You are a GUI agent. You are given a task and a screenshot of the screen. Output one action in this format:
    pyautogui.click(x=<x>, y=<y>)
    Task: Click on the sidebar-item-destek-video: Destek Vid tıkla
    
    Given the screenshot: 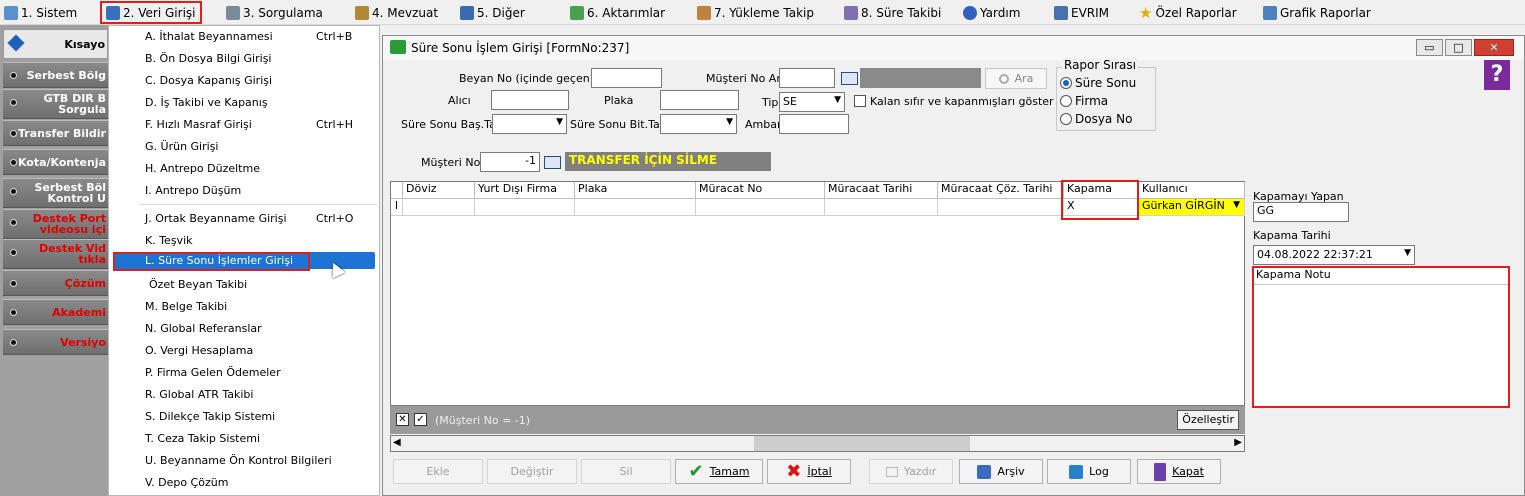 What is the action you would take?
    pyautogui.click(x=55, y=254)
    